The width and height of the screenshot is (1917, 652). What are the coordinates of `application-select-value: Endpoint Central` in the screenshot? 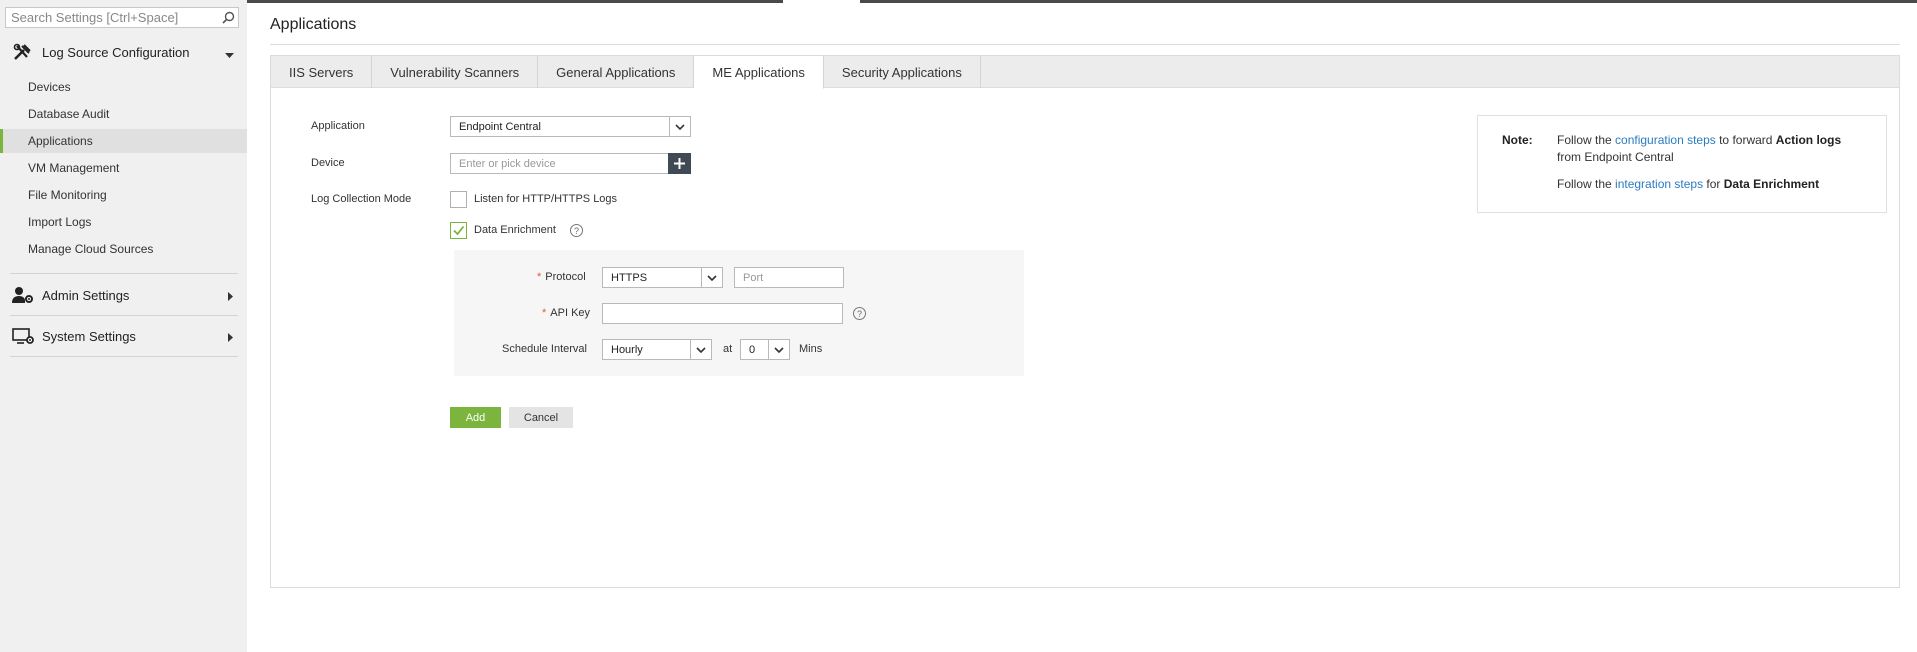 It's located at (500, 126).